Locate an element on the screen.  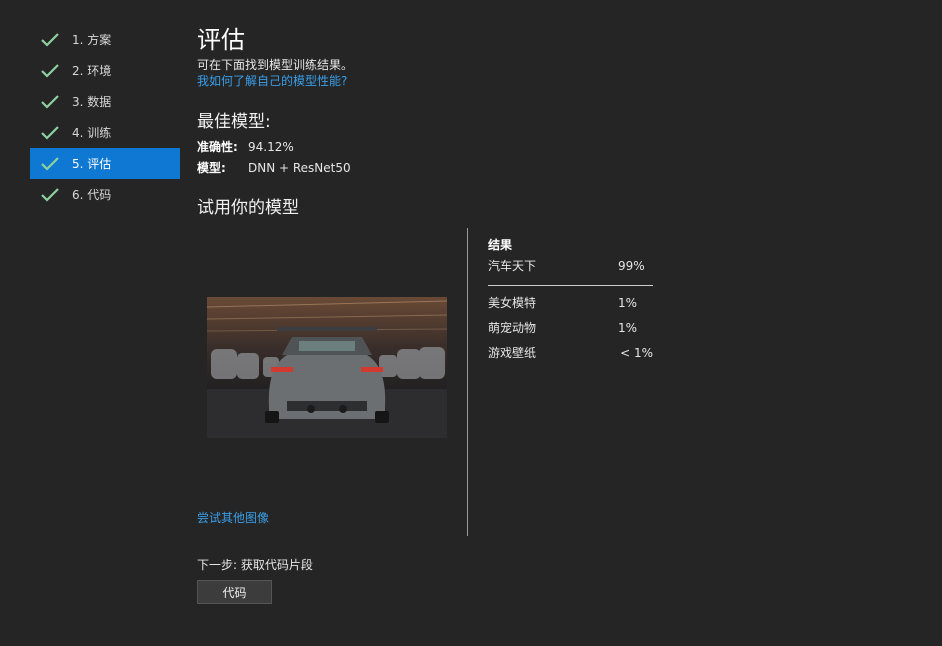
page-title: 评估 is located at coordinates (221, 40).